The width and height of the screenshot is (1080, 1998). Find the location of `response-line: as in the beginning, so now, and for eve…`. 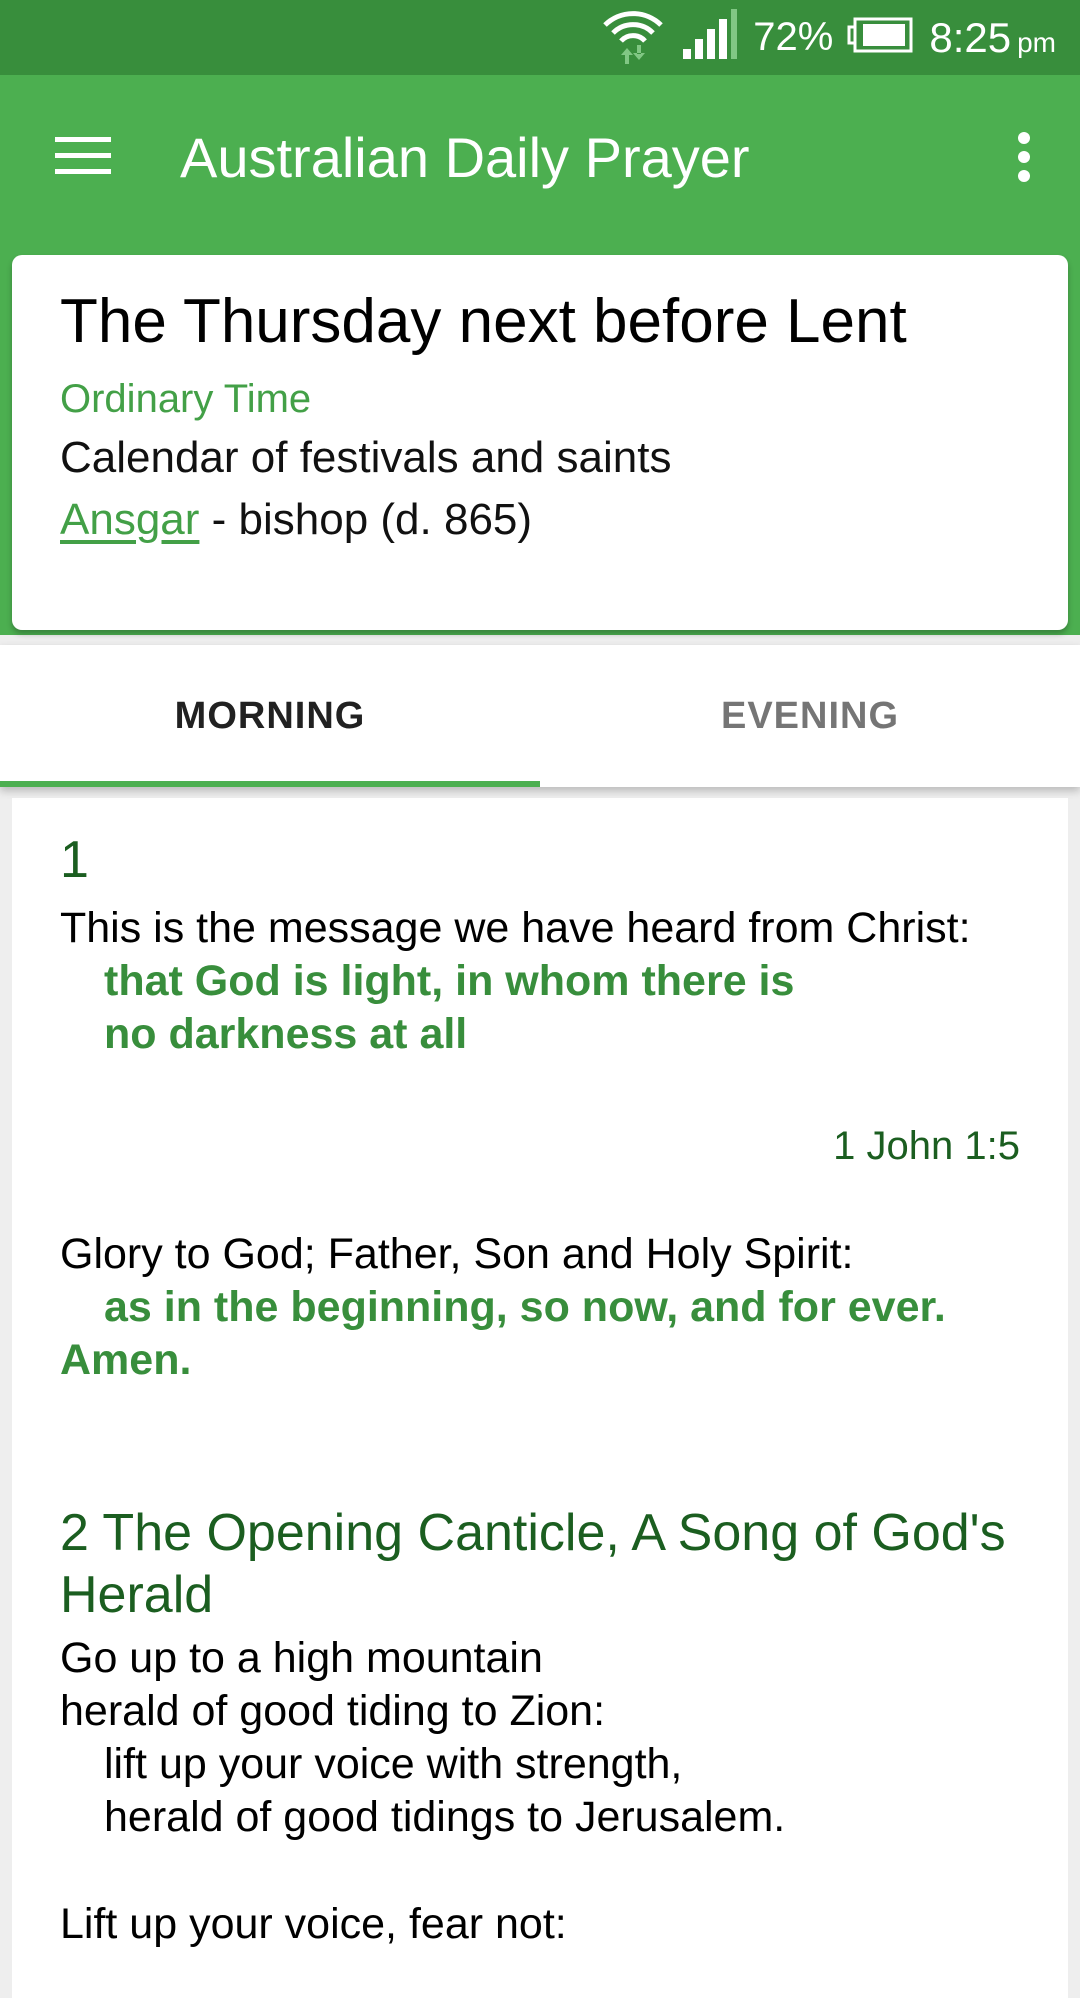

response-line: as in the beginning, so now, and for eve… is located at coordinates (525, 1307).